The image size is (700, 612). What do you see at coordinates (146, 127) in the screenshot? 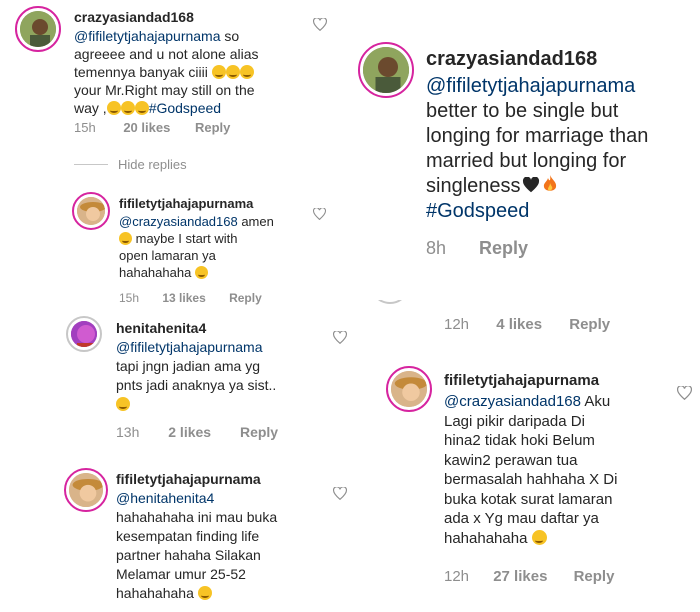
I see `likes-count: 20 likes` at bounding box center [146, 127].